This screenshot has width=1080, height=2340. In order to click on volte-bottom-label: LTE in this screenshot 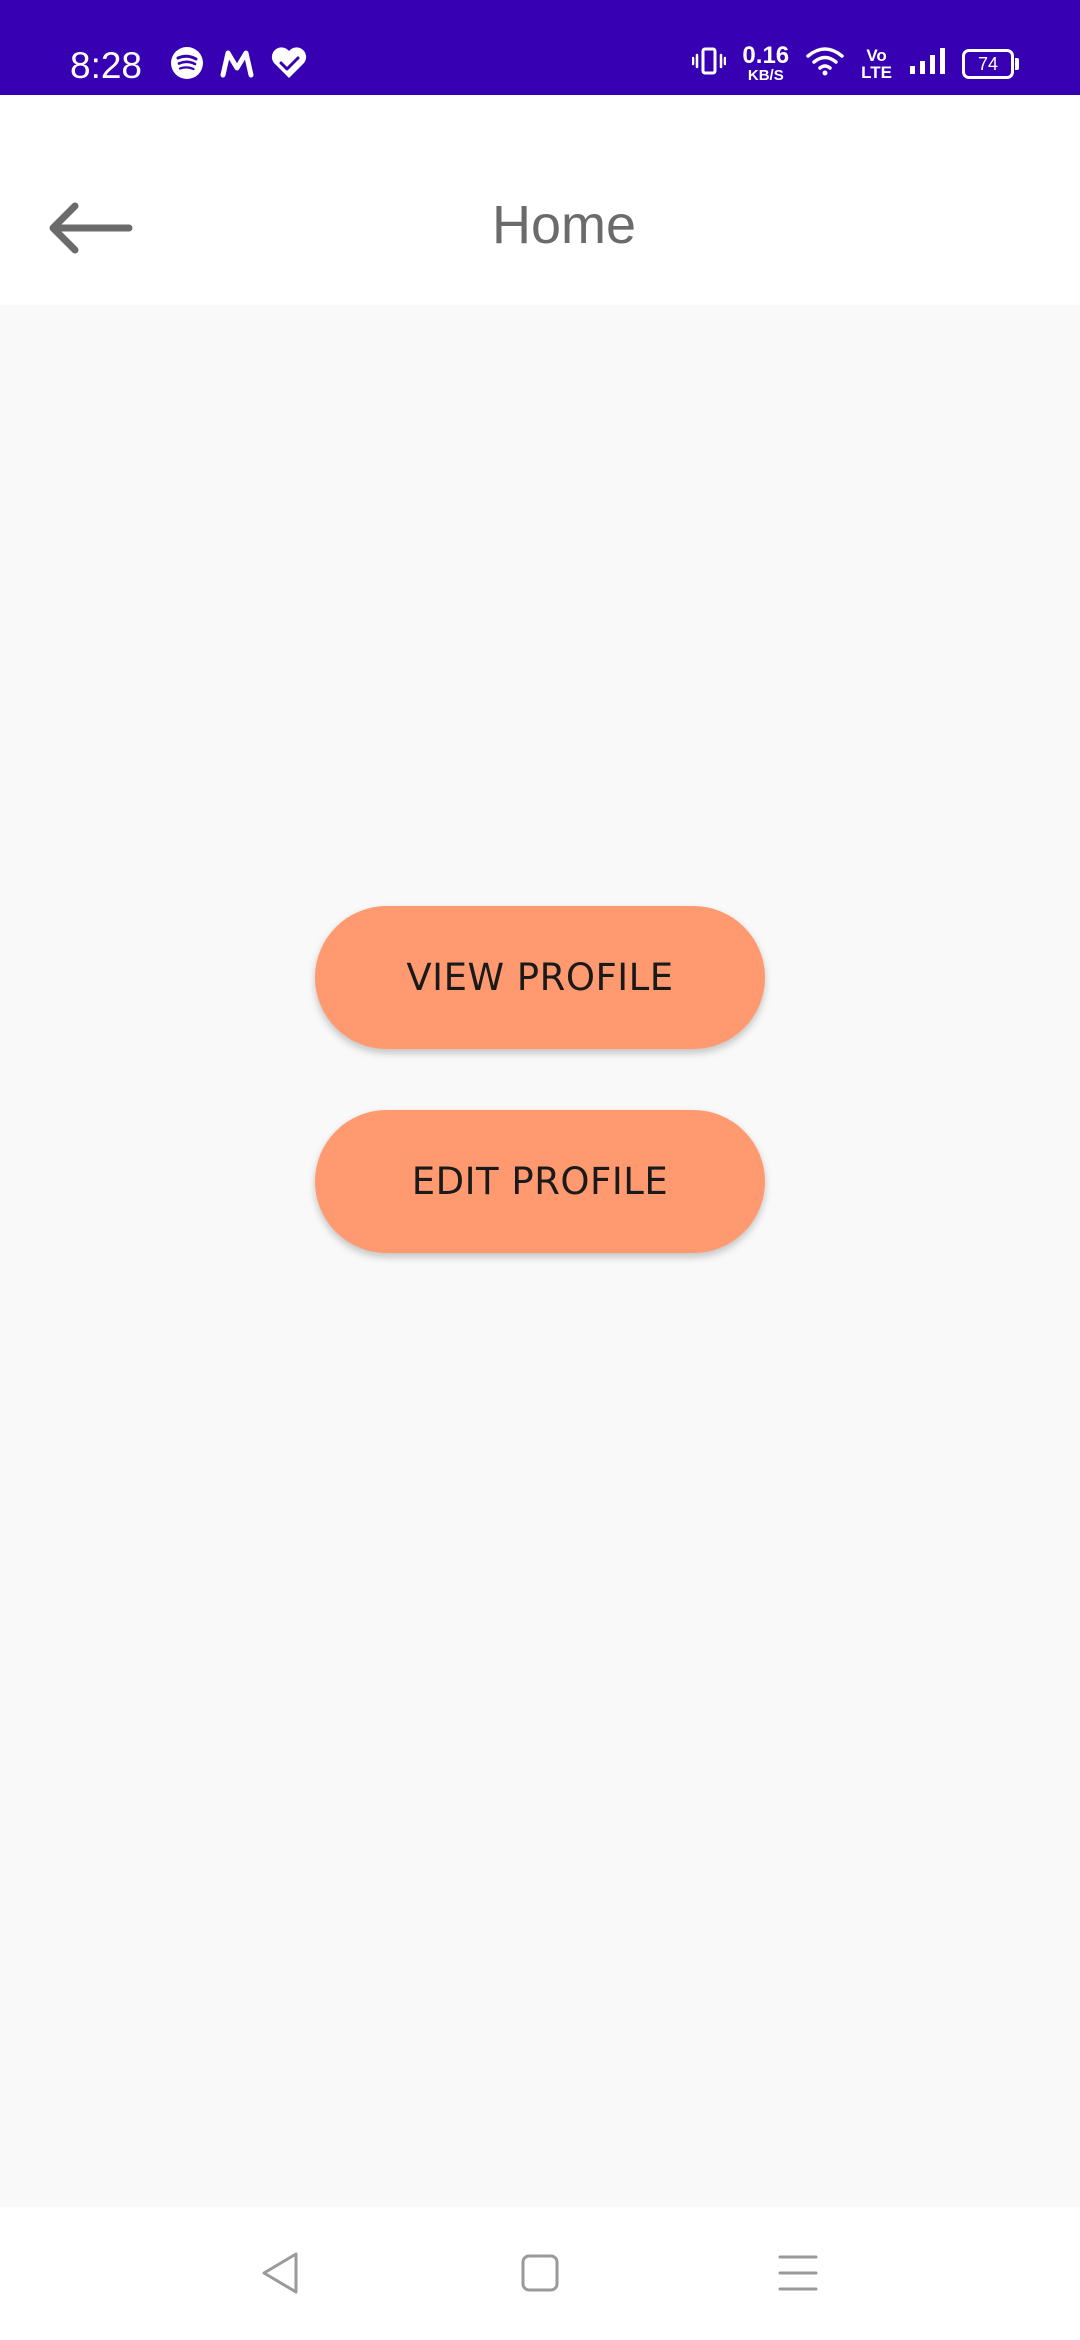, I will do `click(876, 72)`.